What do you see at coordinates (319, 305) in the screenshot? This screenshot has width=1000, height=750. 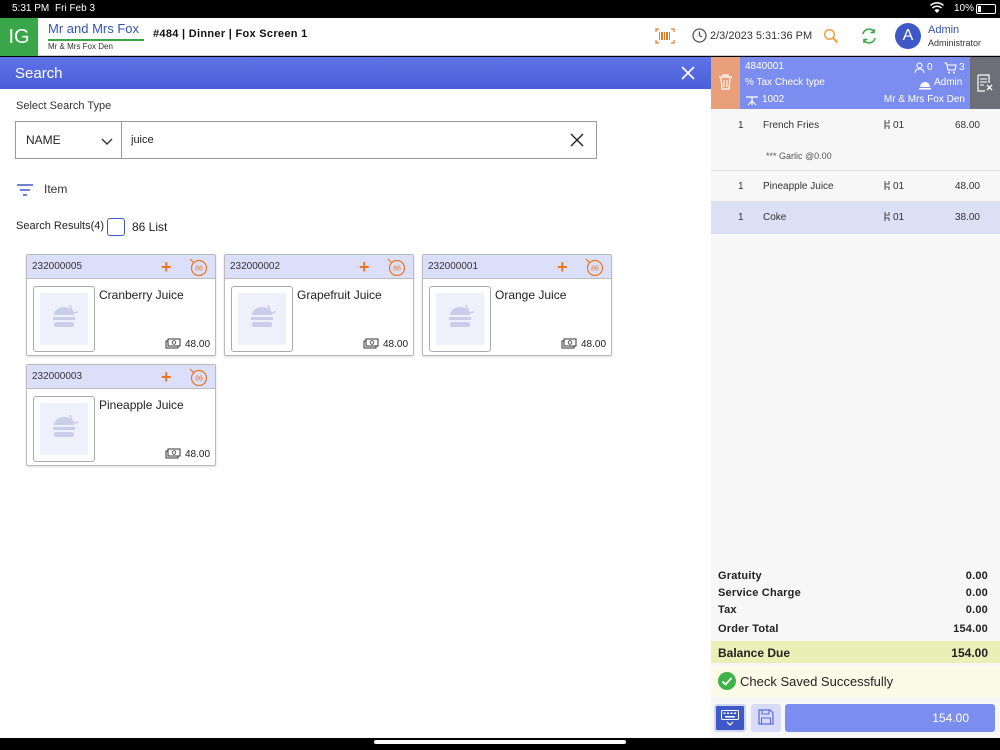 I see `result-card: 232000002 + 86 Grapefruit Juice 48.00` at bounding box center [319, 305].